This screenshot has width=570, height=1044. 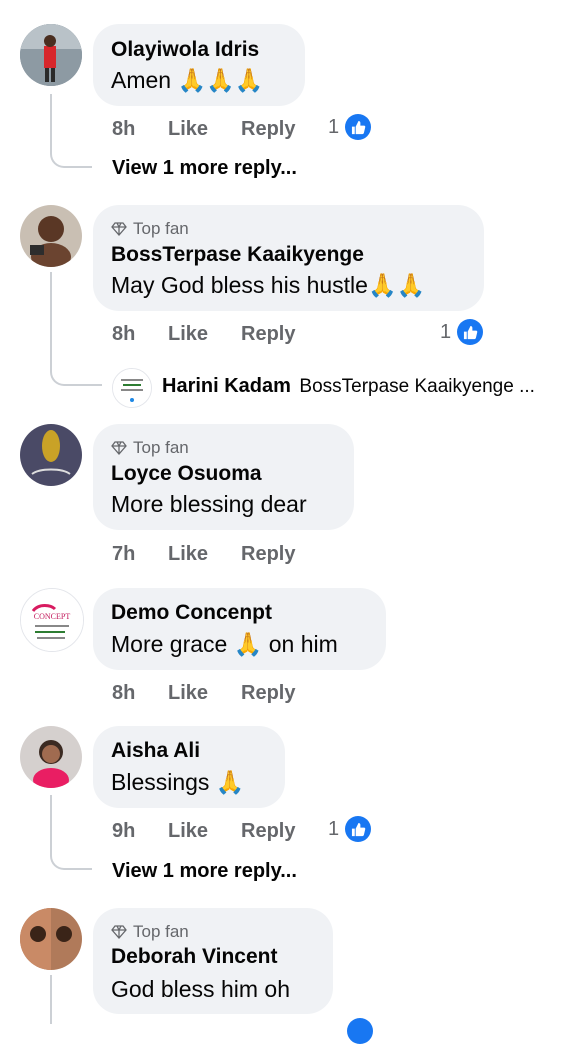 I want to click on comment-bubble: Demo Concenpt More grace 🙏 on him, so click(x=239, y=629).